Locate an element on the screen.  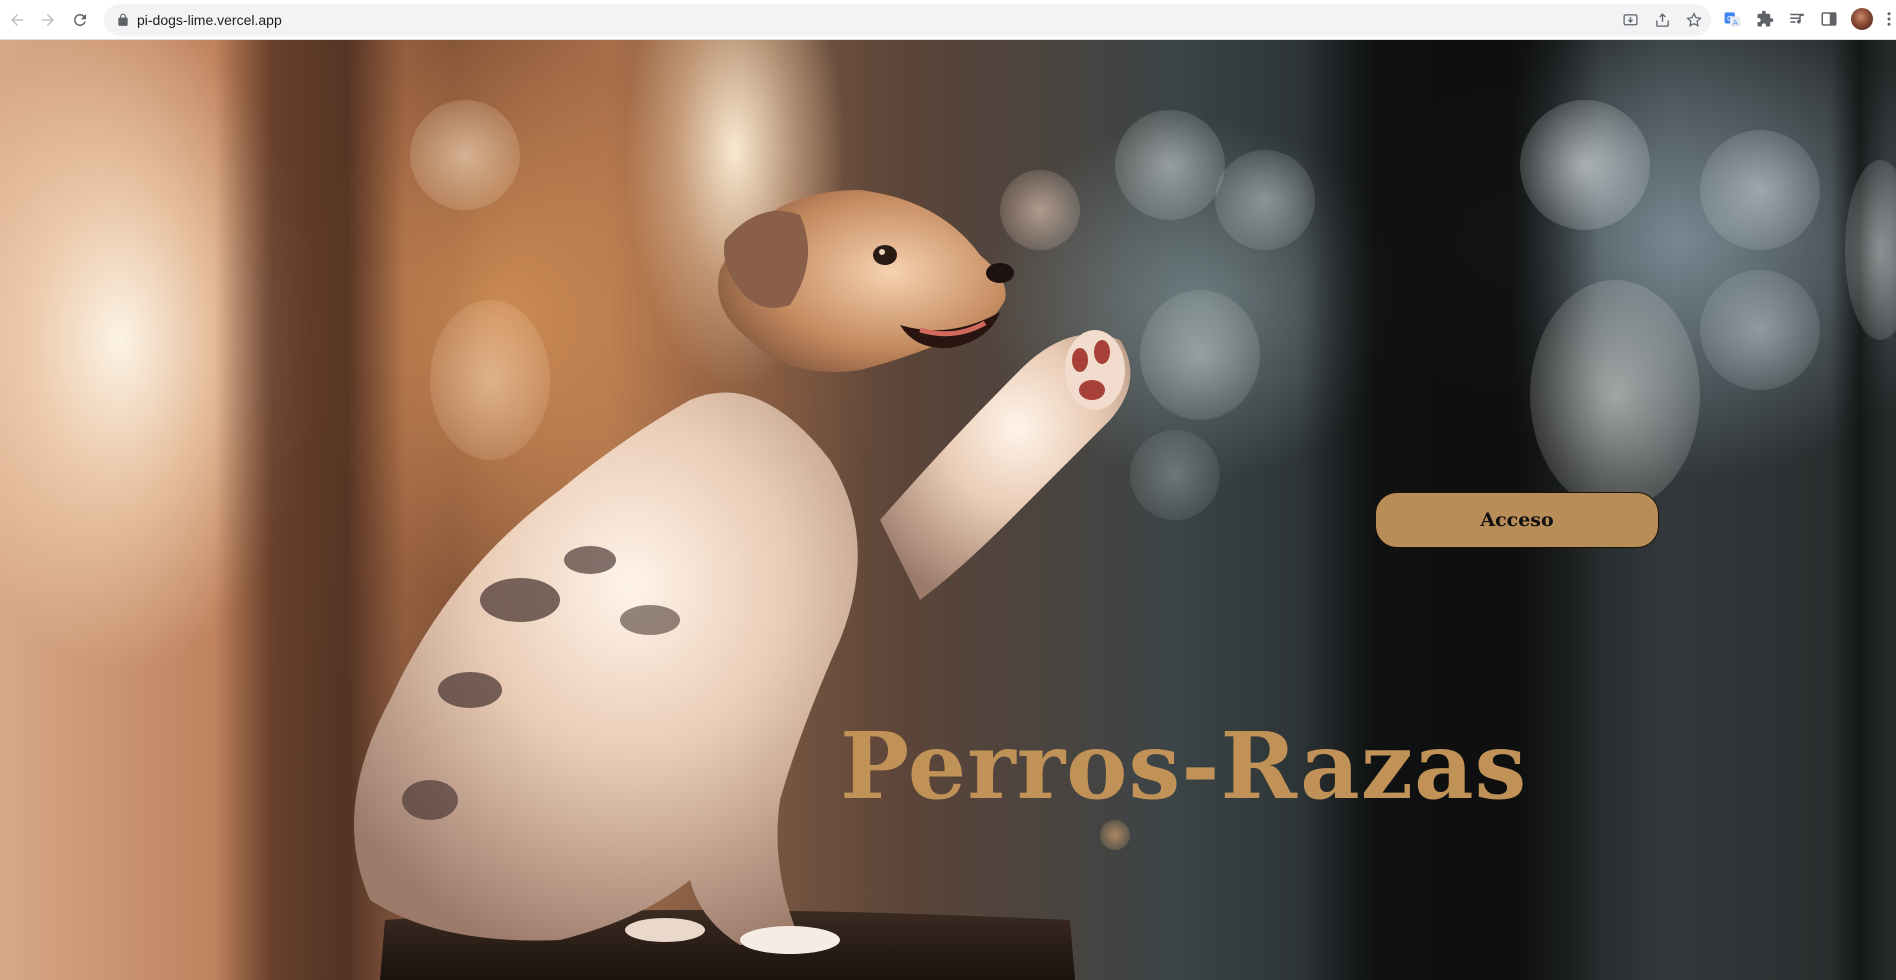
share-icon is located at coordinates (1662, 20).